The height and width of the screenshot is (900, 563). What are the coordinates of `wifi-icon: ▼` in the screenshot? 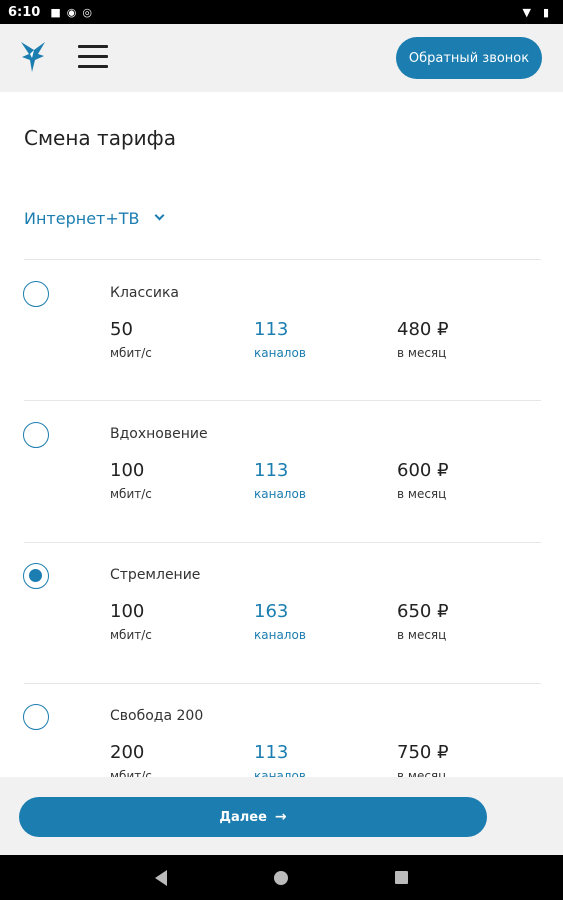 It's located at (526, 12).